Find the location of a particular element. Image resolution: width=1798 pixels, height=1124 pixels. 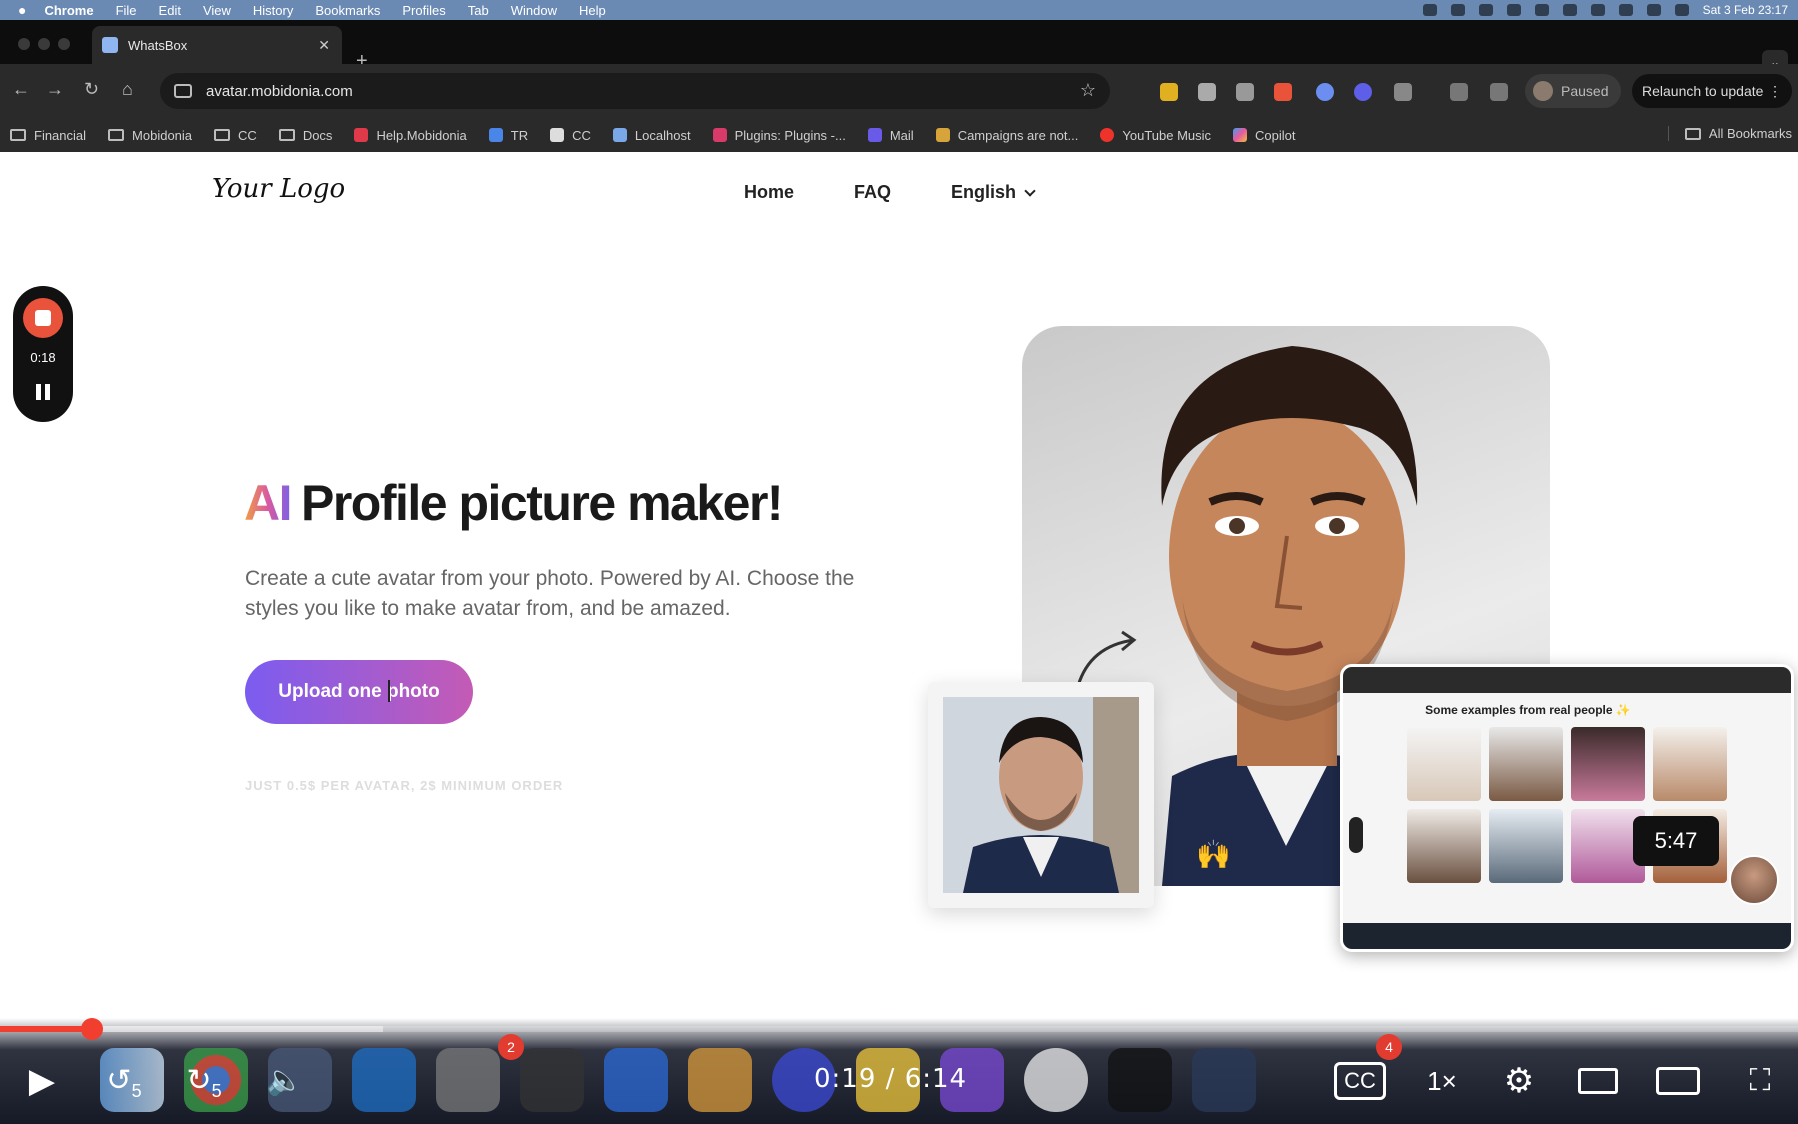

forward-arrow-icon: → is located at coordinates (55, 89).